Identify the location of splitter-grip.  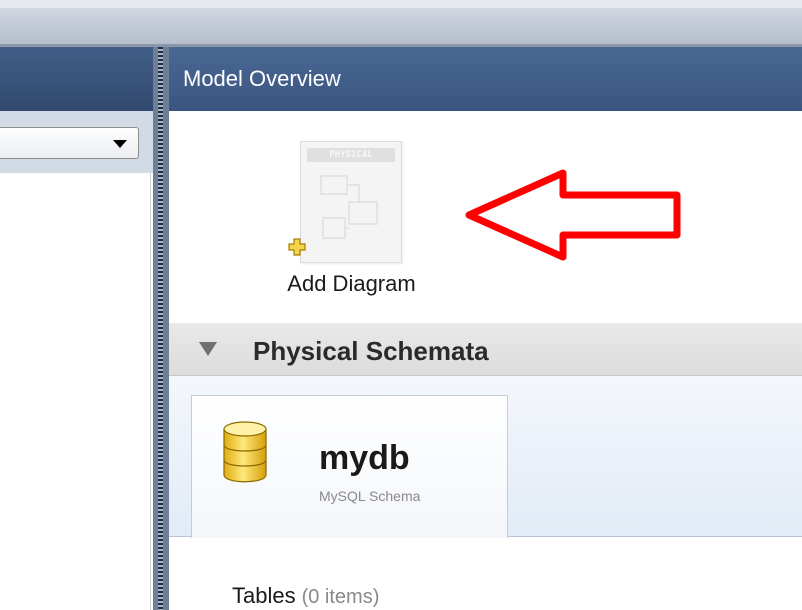
(160, 328).